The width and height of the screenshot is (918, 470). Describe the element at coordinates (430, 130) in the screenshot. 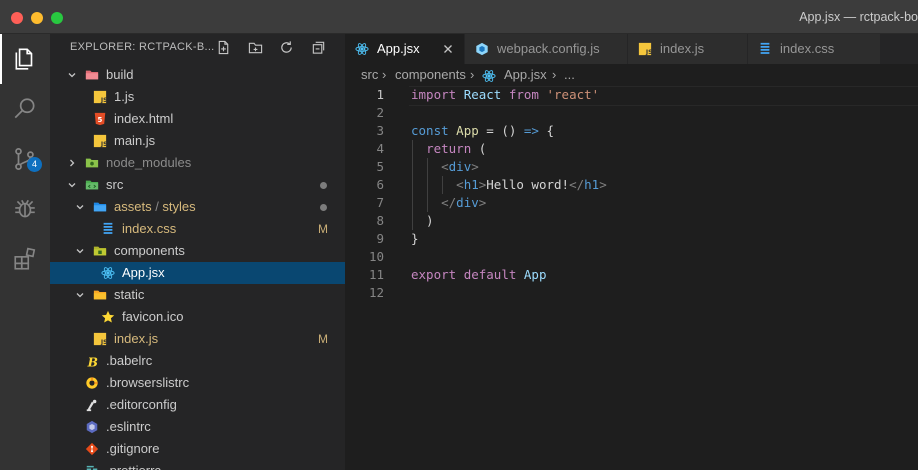

I see `code-token: const` at that location.